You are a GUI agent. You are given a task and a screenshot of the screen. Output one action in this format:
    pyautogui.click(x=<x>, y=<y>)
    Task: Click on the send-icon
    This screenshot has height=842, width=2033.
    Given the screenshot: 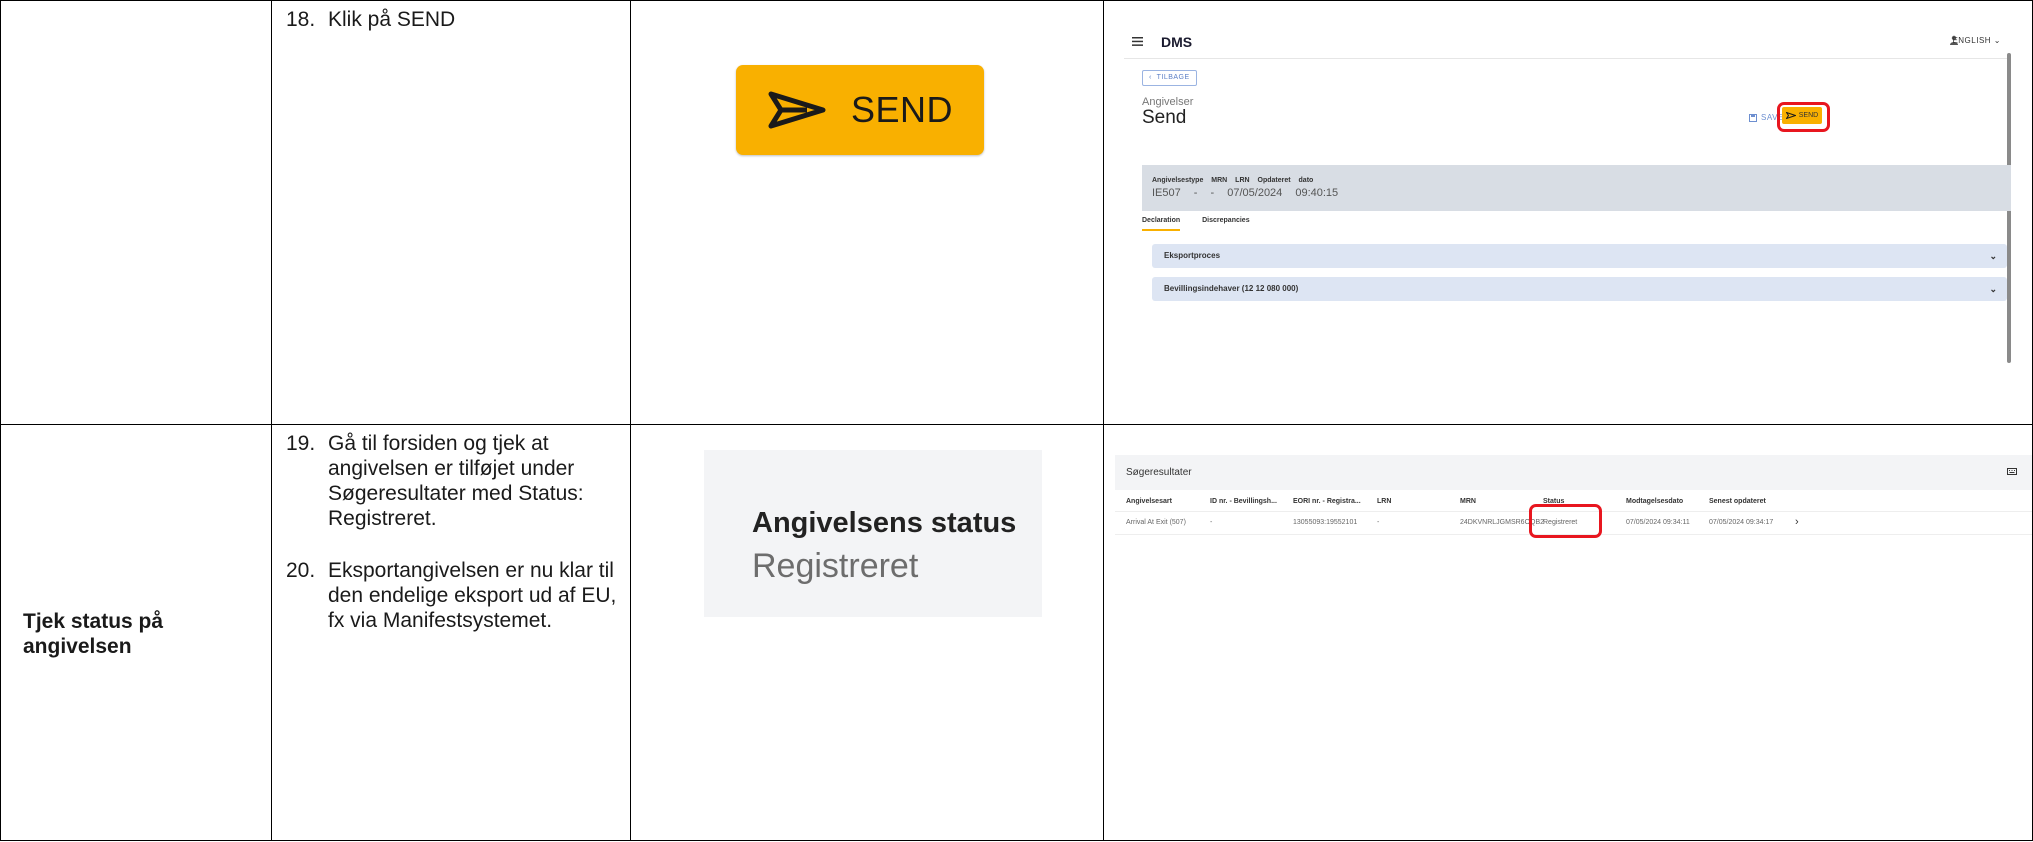 What is the action you would take?
    pyautogui.click(x=797, y=110)
    